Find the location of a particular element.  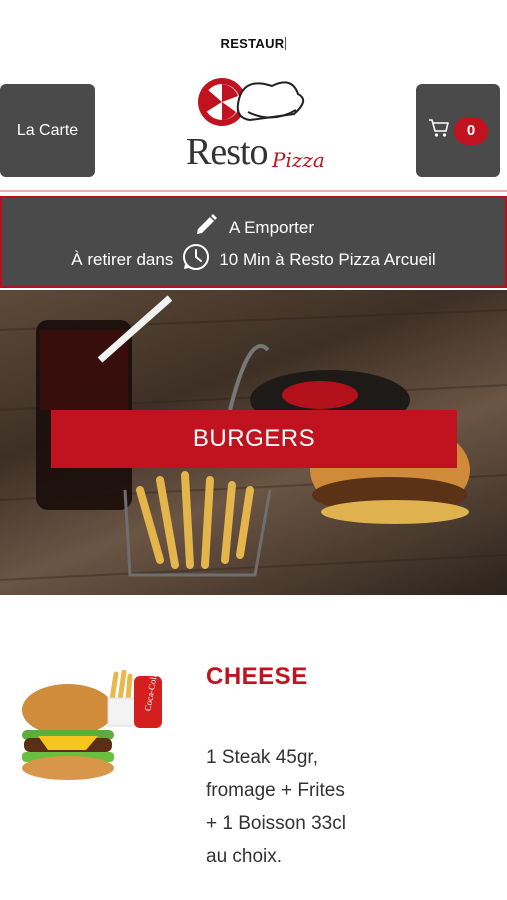

logo-text: Resto is located at coordinates (227, 152).